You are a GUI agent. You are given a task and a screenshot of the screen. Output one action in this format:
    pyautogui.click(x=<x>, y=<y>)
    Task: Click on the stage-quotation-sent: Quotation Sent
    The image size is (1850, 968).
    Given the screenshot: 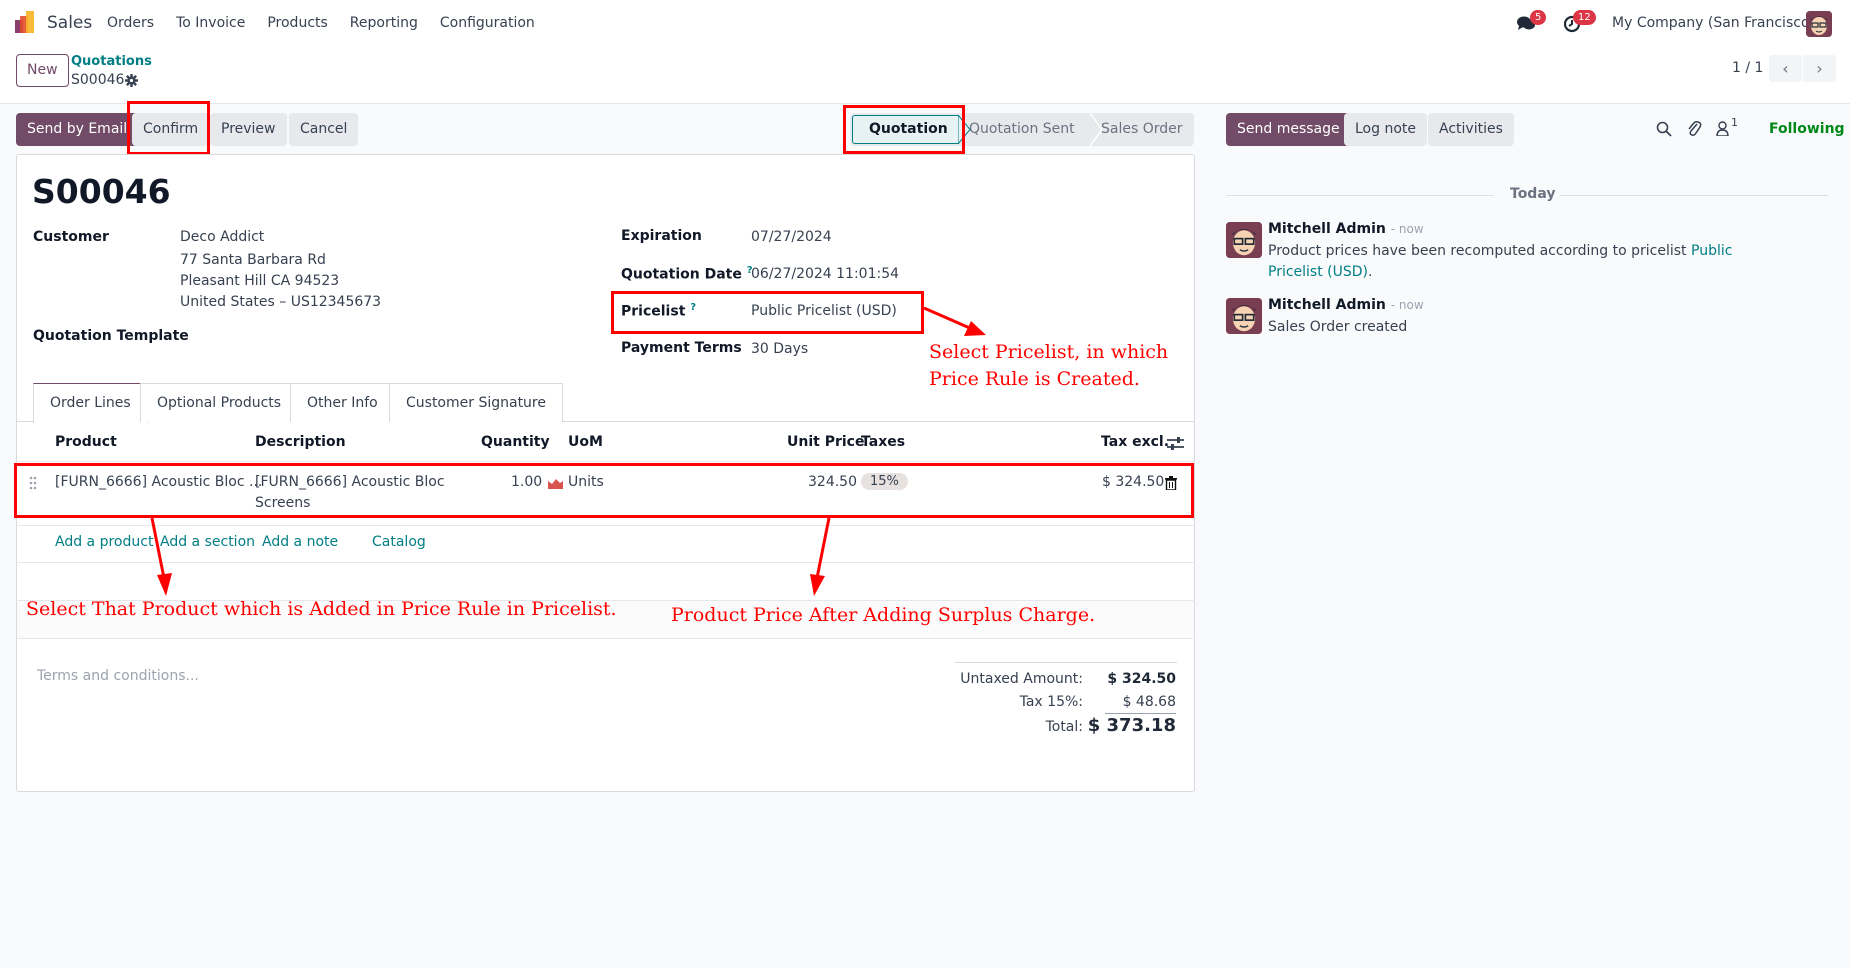 What is the action you would take?
    pyautogui.click(x=1022, y=129)
    